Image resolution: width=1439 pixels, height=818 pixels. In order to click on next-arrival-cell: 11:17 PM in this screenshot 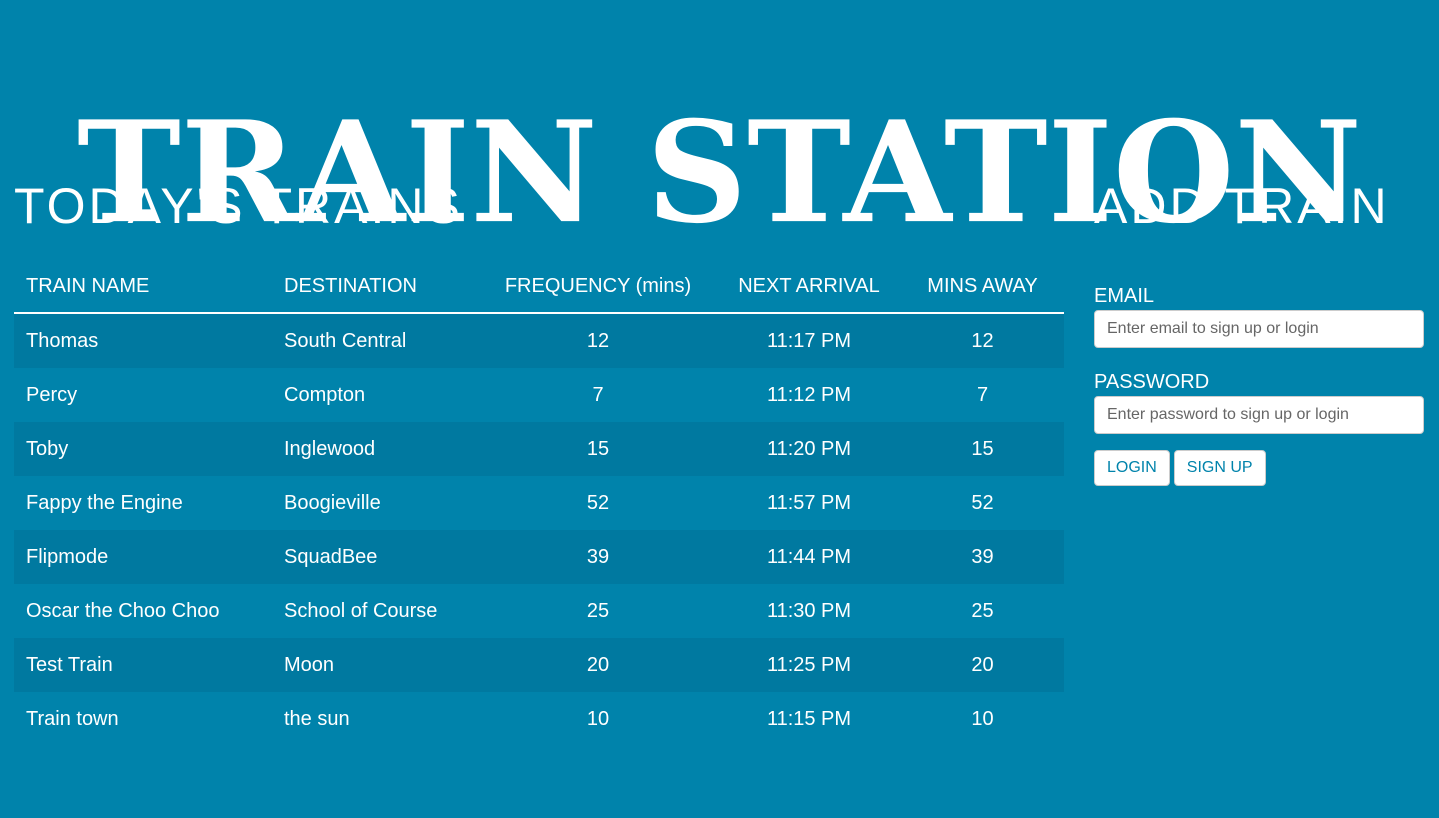, I will do `click(809, 340)`.